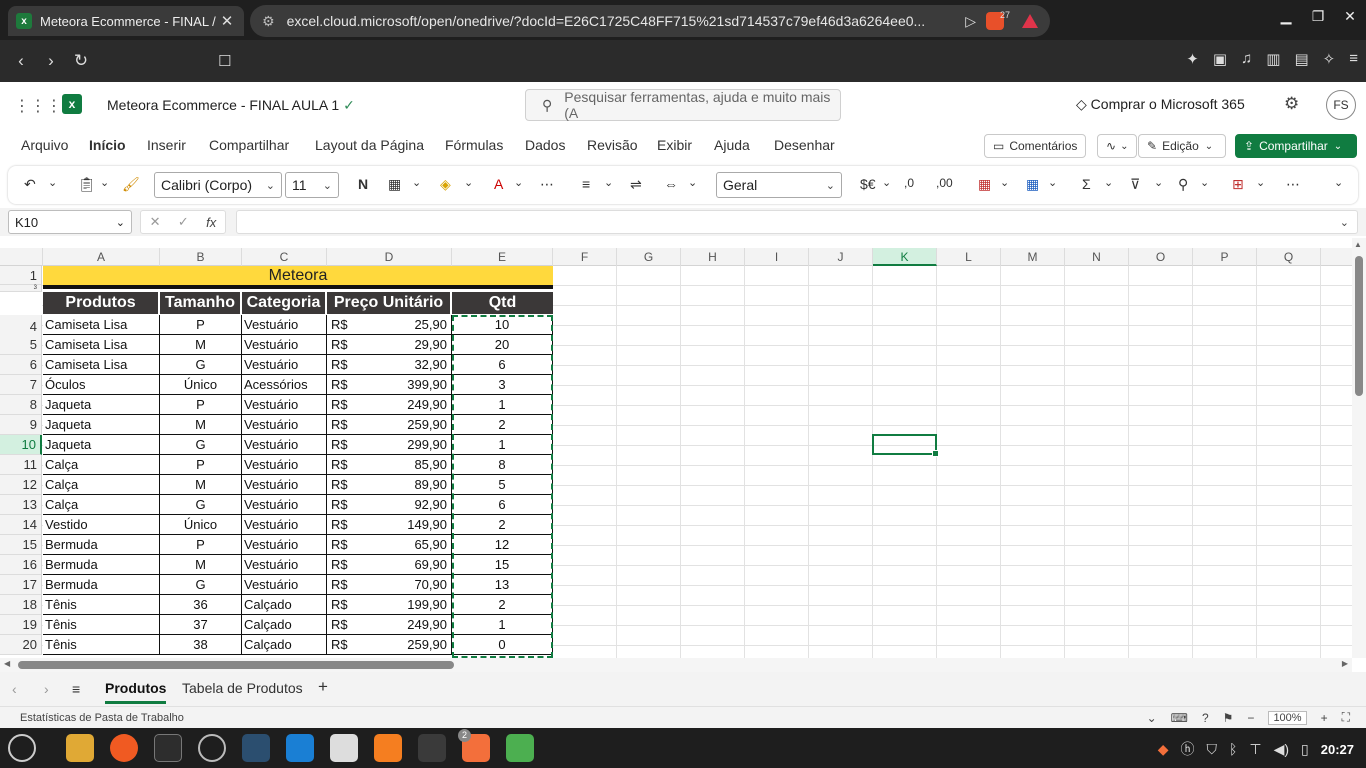  What do you see at coordinates (1238, 184) in the screenshot?
I see `add-ins-icon: ⊞` at bounding box center [1238, 184].